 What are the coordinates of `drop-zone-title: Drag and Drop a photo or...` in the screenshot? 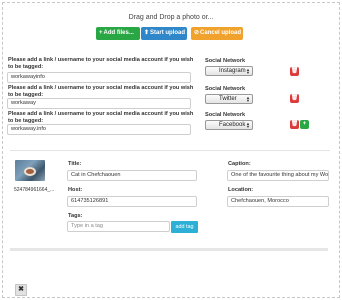 It's located at (171, 17).